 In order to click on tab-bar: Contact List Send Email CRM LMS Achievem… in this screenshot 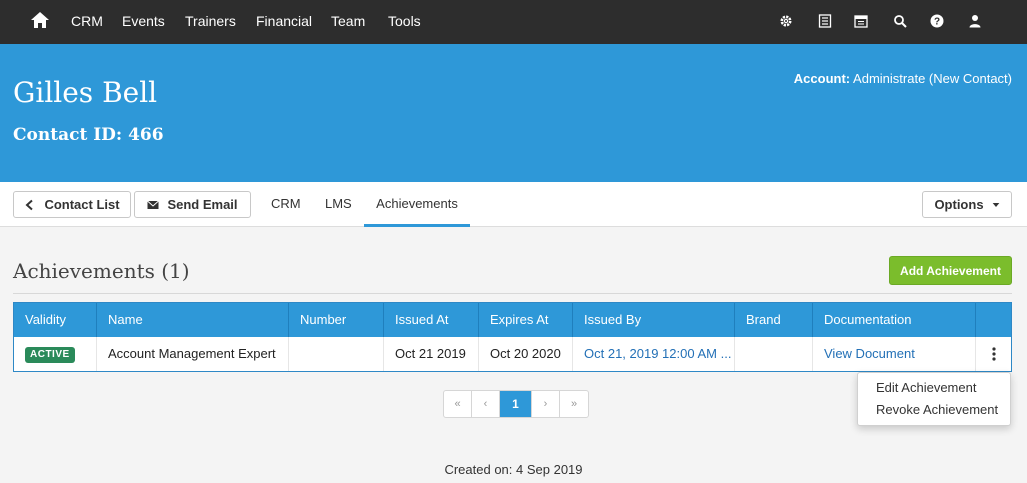, I will do `click(513, 204)`.